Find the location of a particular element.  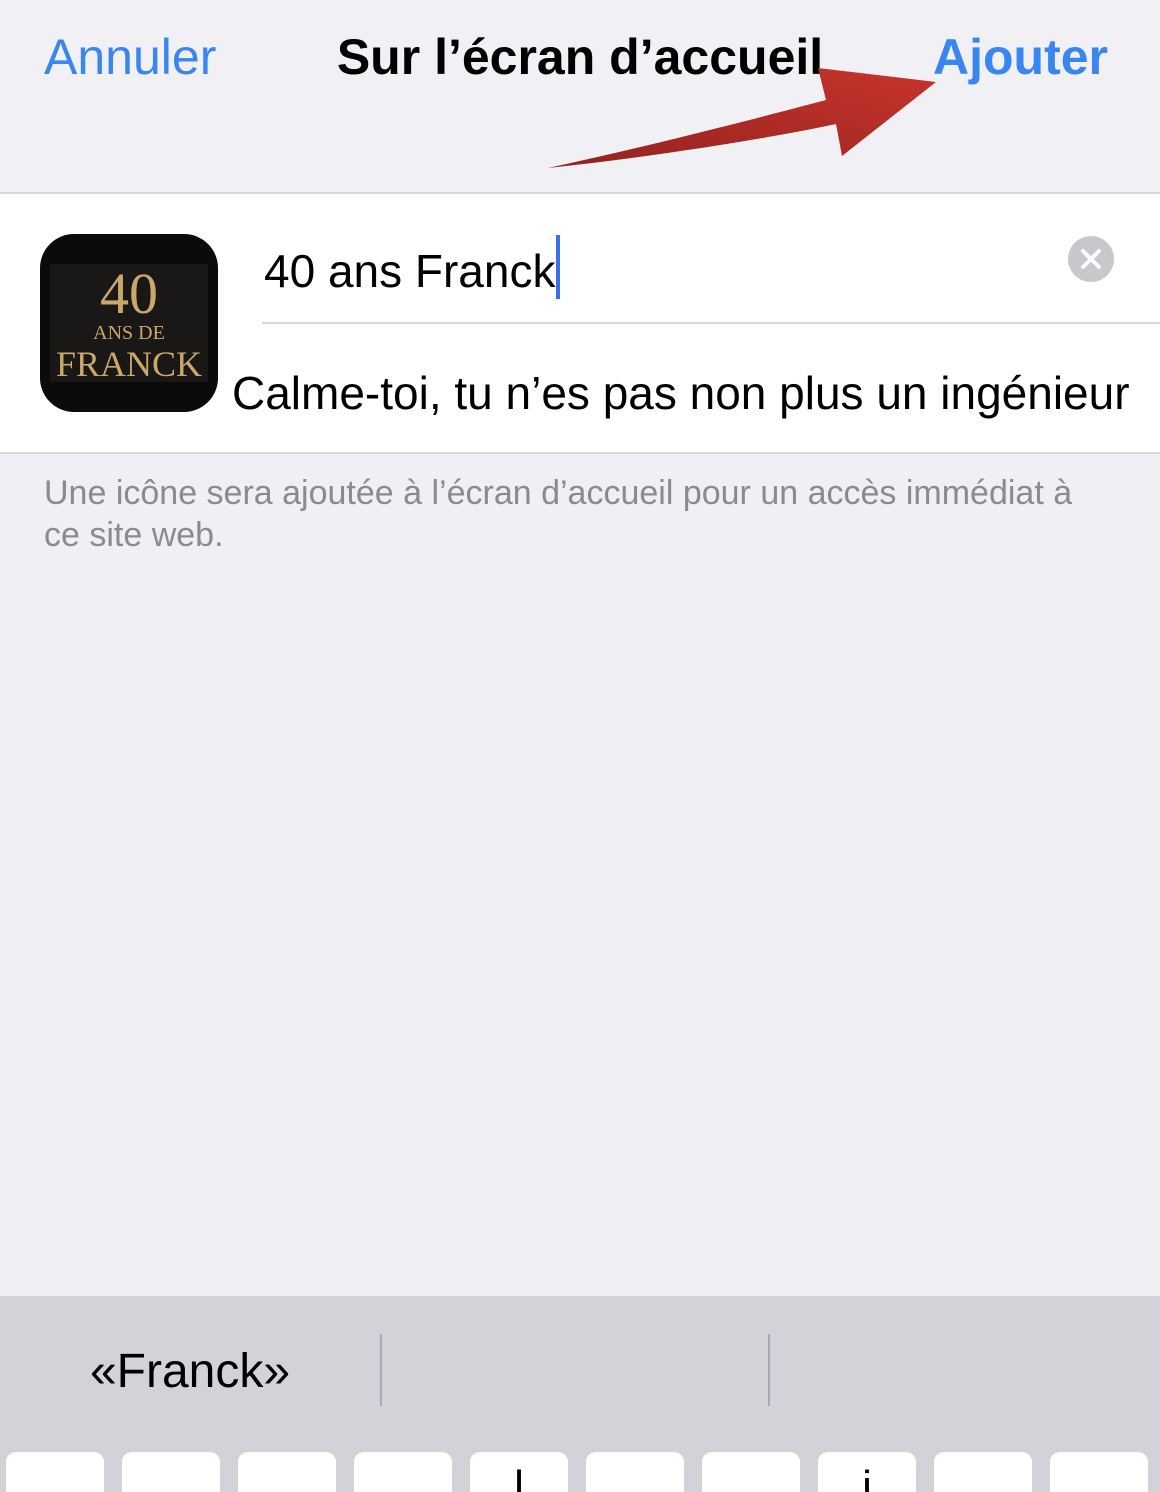

icon-text-middle: ANS DE is located at coordinates (129, 333).